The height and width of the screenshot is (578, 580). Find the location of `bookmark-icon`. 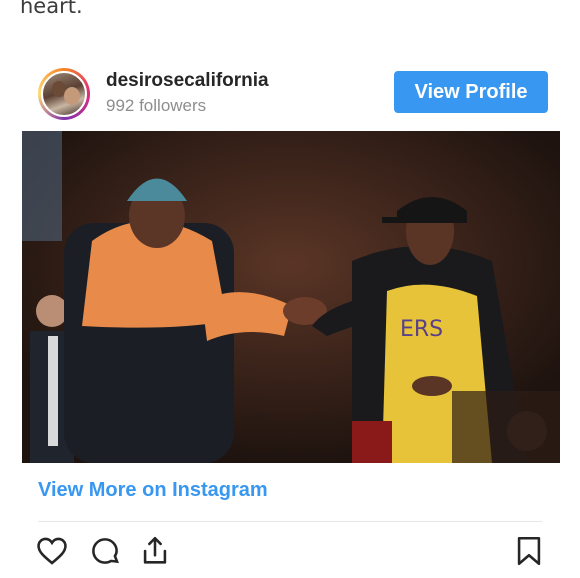

bookmark-icon is located at coordinates (529, 551).